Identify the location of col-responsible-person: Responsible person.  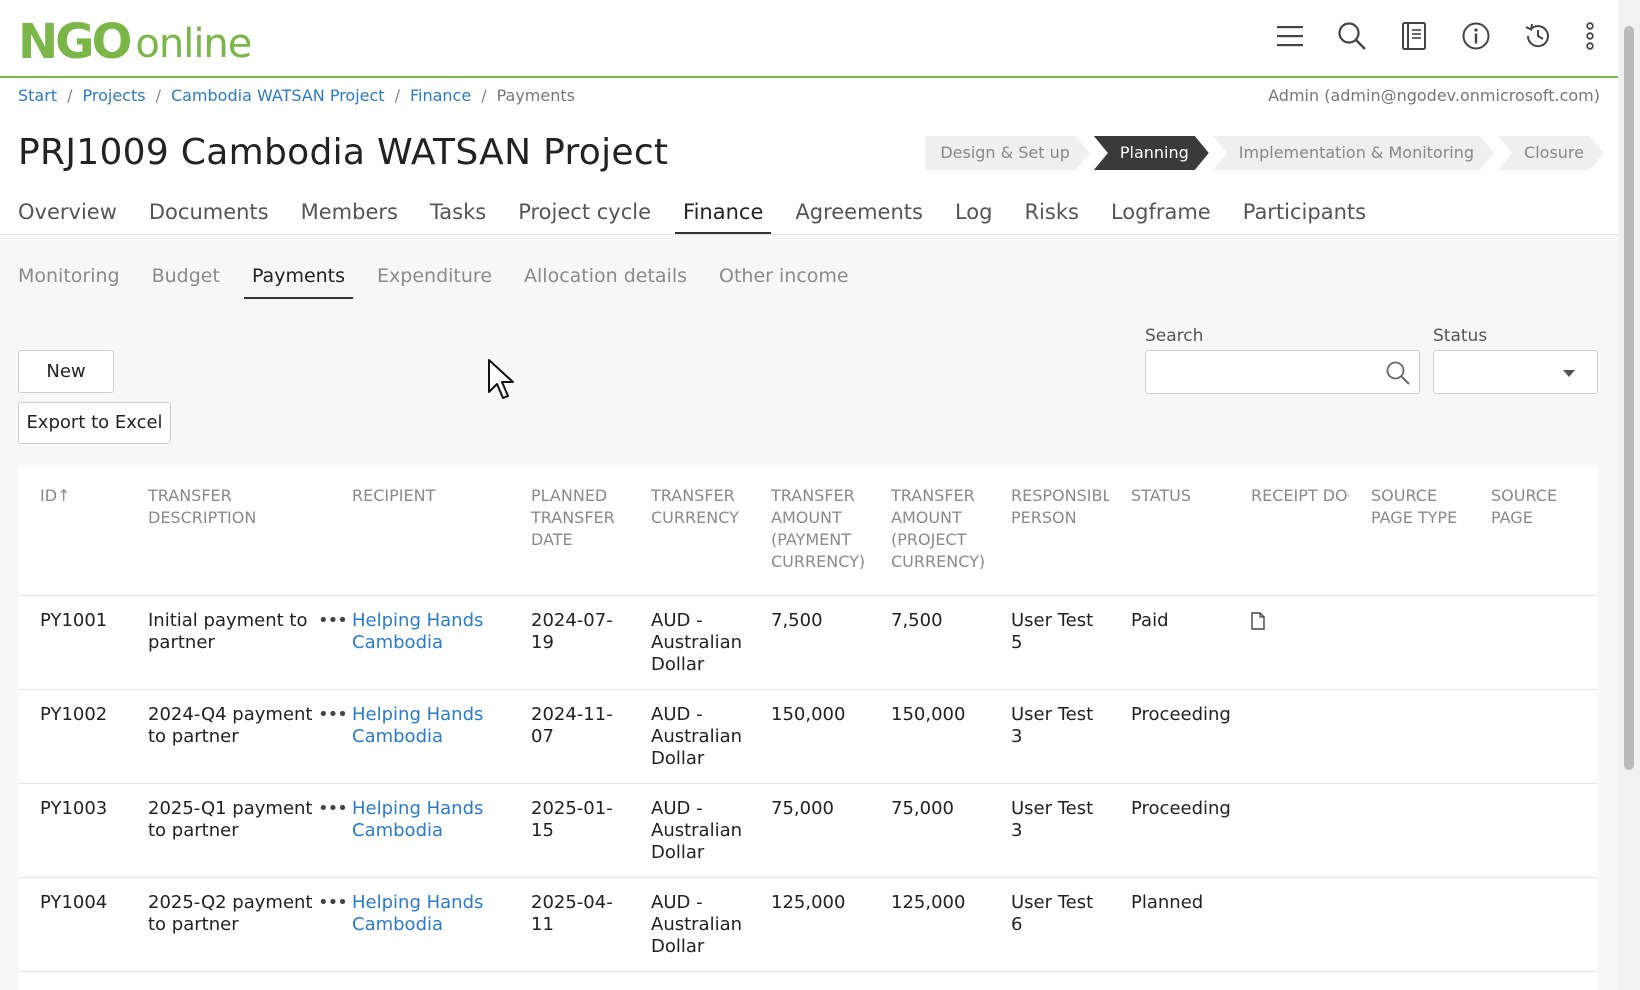
(1049, 530).